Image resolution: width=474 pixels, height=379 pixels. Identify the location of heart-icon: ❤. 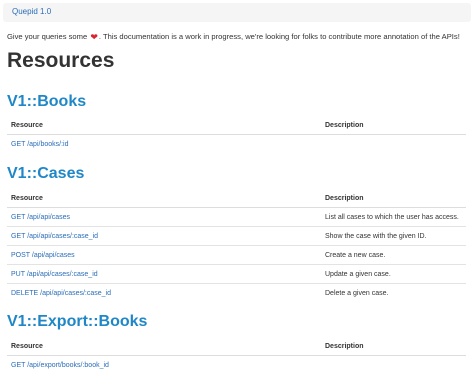
(94, 37).